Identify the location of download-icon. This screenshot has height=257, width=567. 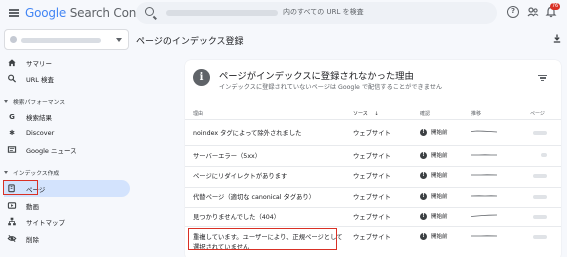
(557, 38).